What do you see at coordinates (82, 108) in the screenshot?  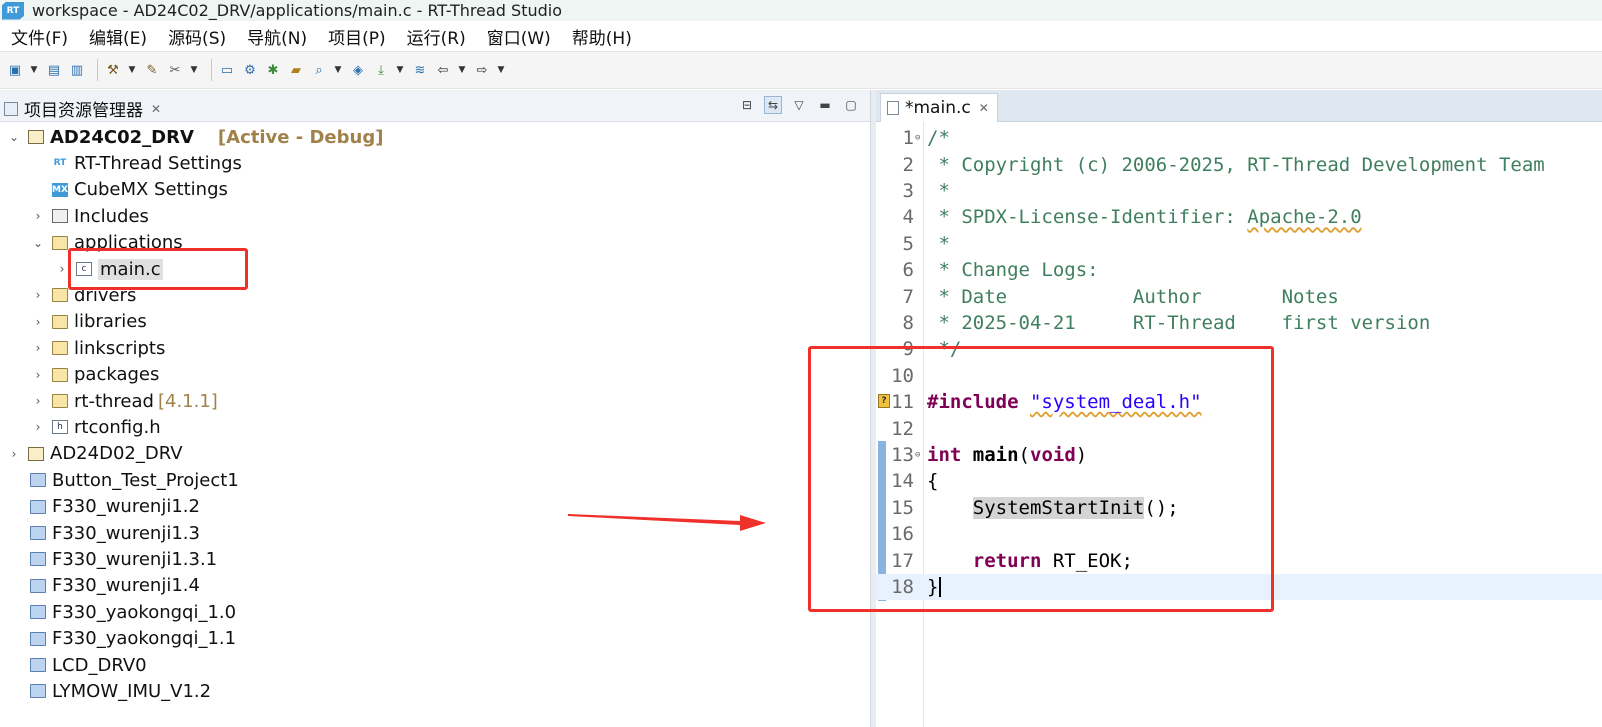 I see `tab-project-explorer: 项目资源管理器 ✕` at bounding box center [82, 108].